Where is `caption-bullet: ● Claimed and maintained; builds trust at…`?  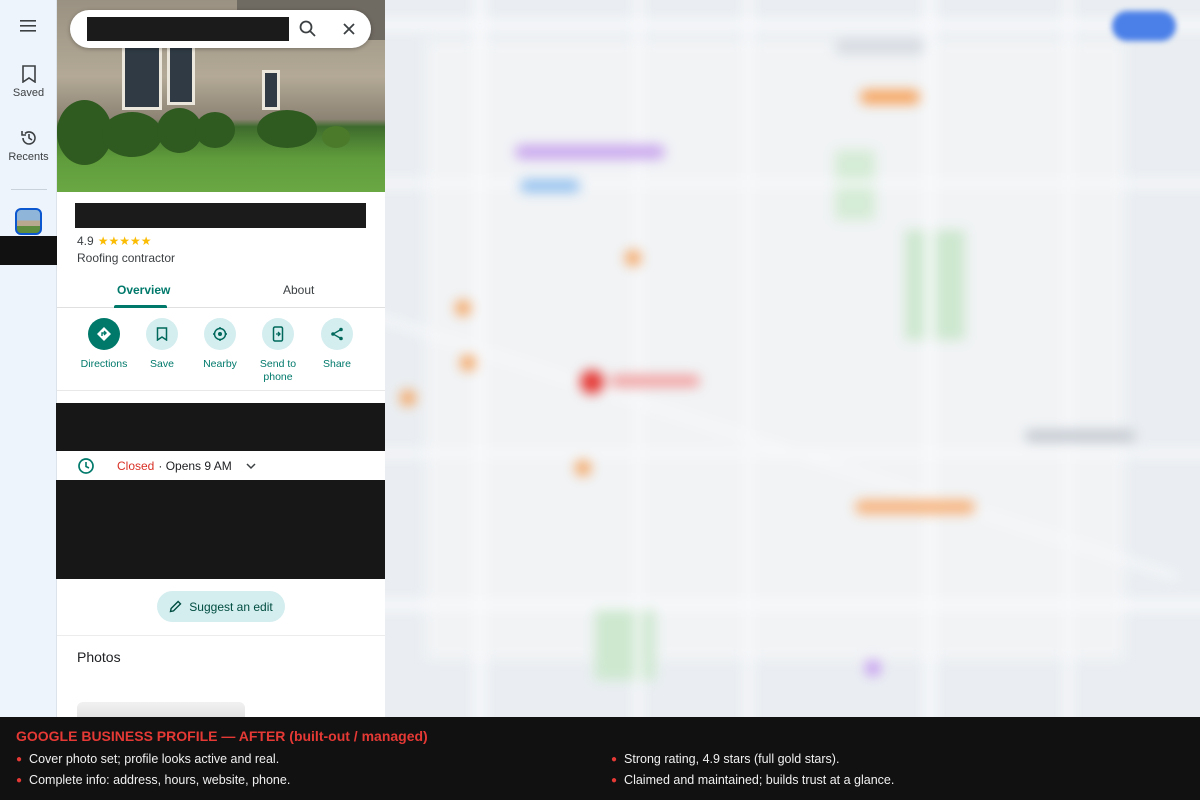
caption-bullet: ● Claimed and maintained; builds trust at… is located at coordinates (753, 780).